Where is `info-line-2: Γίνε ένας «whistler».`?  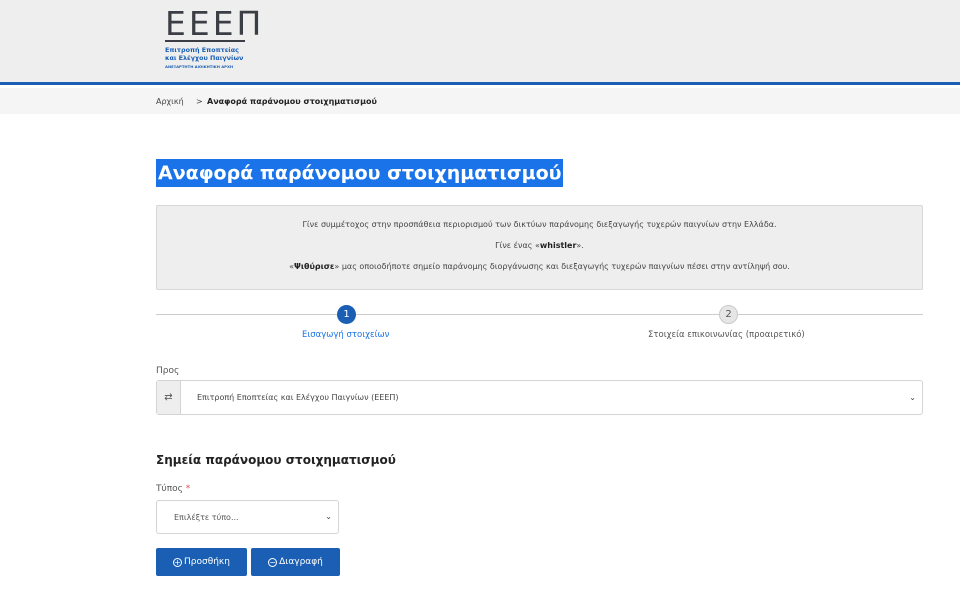 info-line-2: Γίνε ένας «whistler». is located at coordinates (539, 245).